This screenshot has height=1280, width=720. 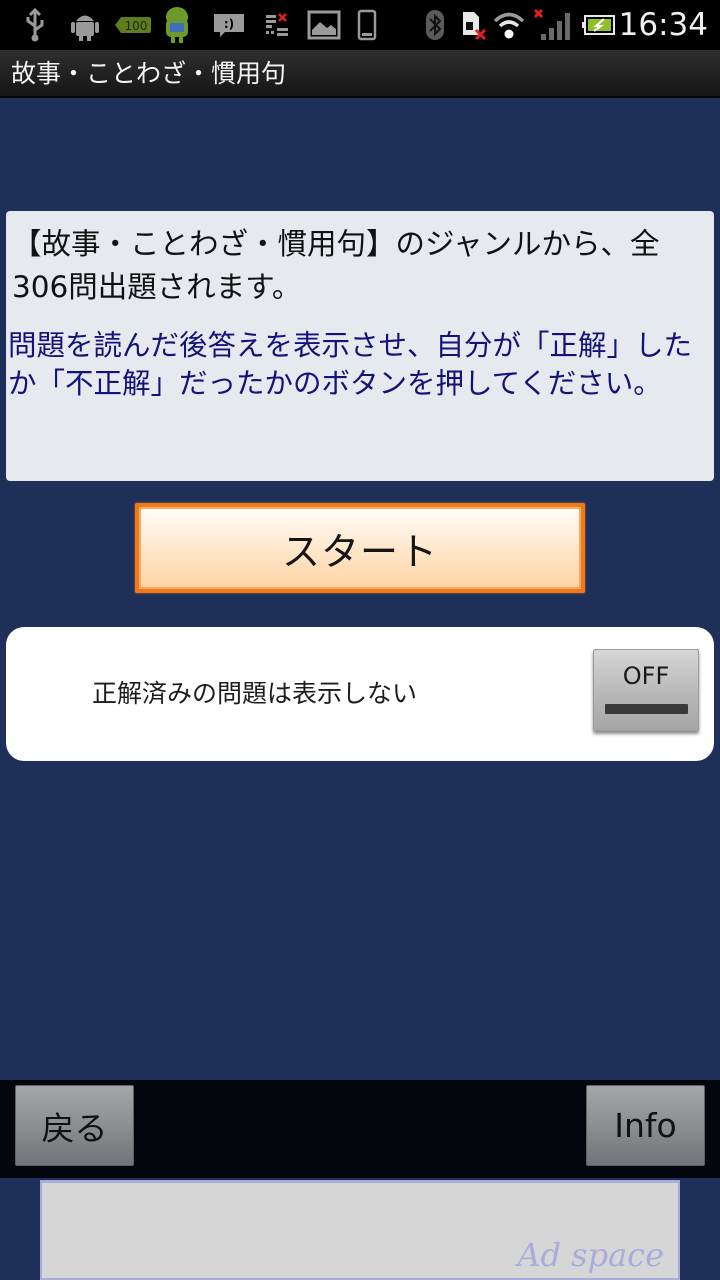 I want to click on bluetooth-icon, so click(x=435, y=25).